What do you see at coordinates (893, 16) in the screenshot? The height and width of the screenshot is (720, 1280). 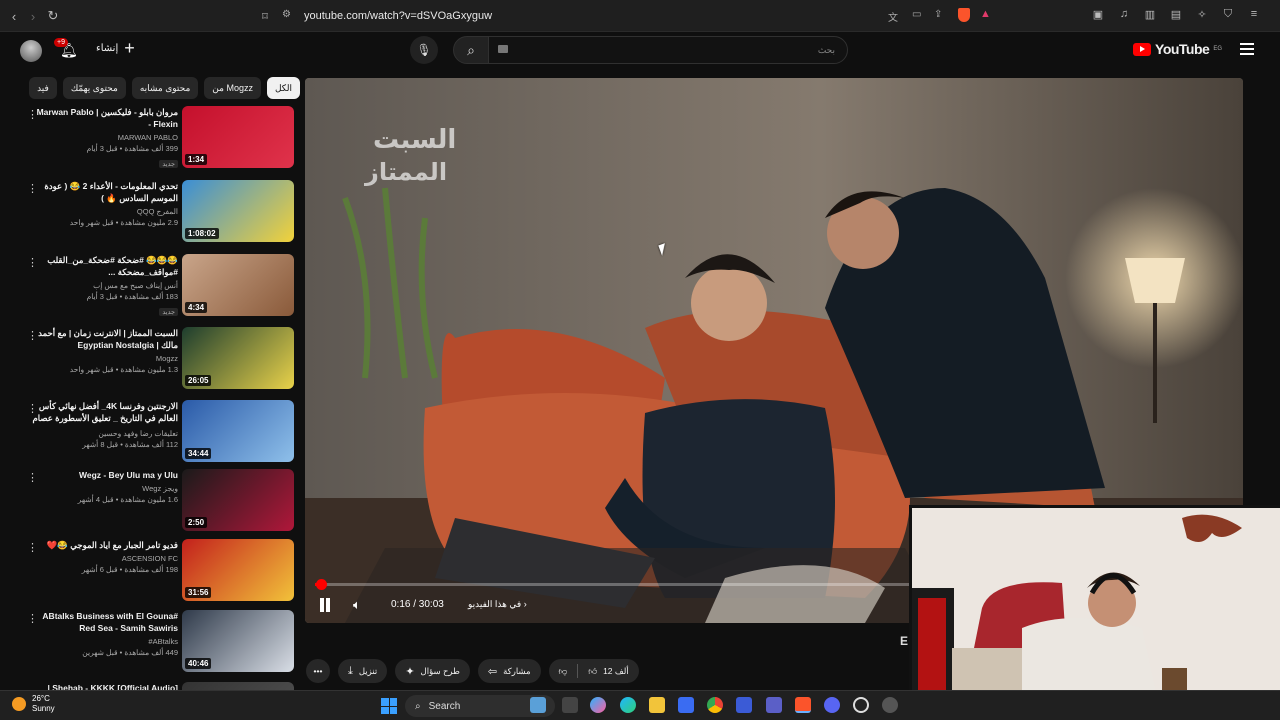 I see `translate-icon: 文` at bounding box center [893, 16].